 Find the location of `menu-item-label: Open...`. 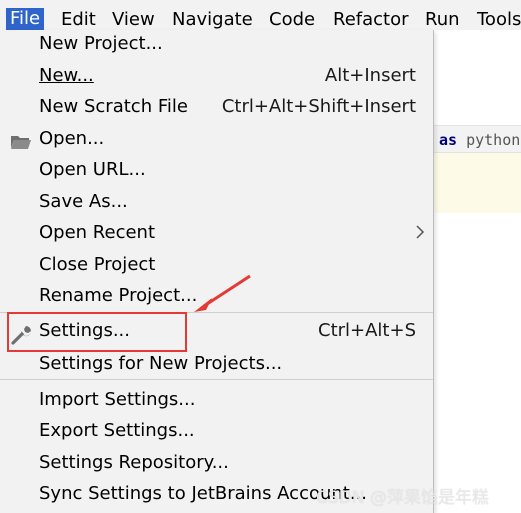

menu-item-label: Open... is located at coordinates (72, 138).